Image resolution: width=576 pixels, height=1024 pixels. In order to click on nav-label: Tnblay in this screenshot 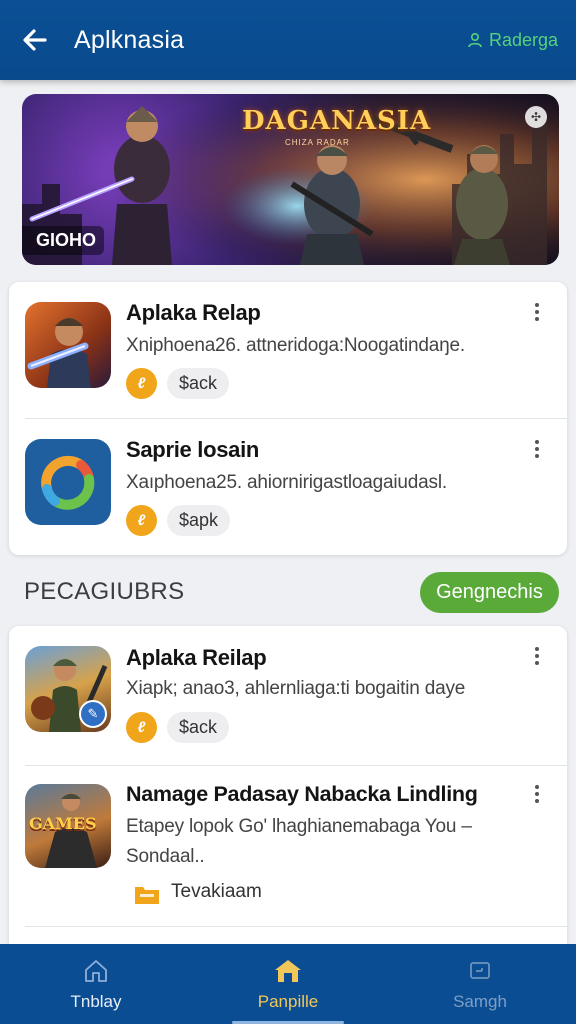, I will do `click(96, 1001)`.